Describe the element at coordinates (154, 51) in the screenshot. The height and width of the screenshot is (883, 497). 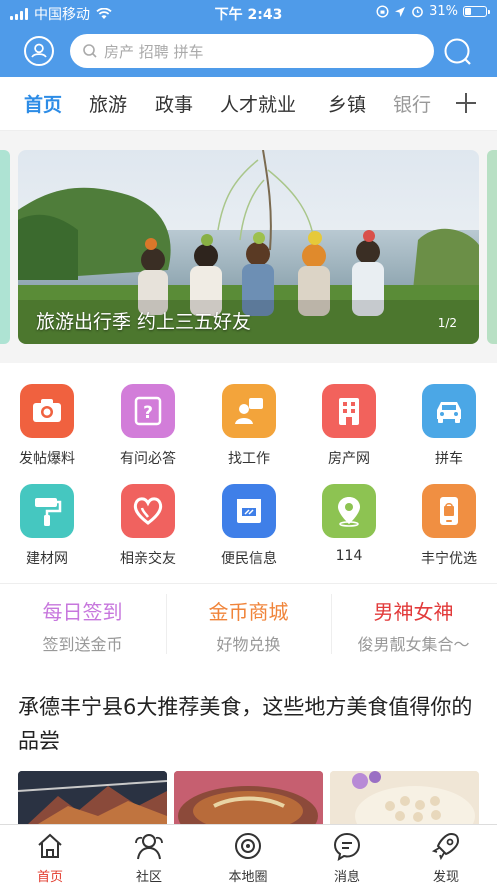
I see `search-placeholder: 房产 招聘 拼车` at that location.